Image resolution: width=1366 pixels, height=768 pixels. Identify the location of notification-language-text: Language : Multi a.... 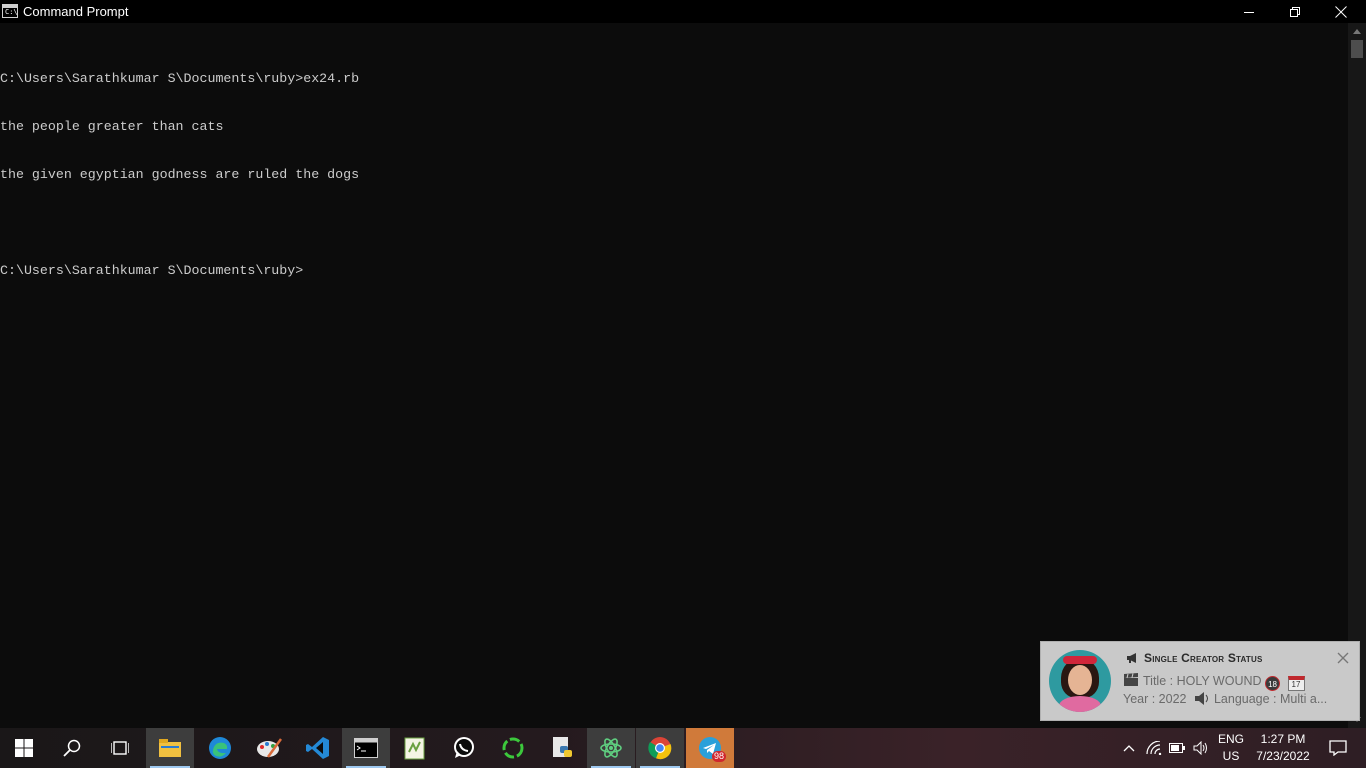
(1270, 699).